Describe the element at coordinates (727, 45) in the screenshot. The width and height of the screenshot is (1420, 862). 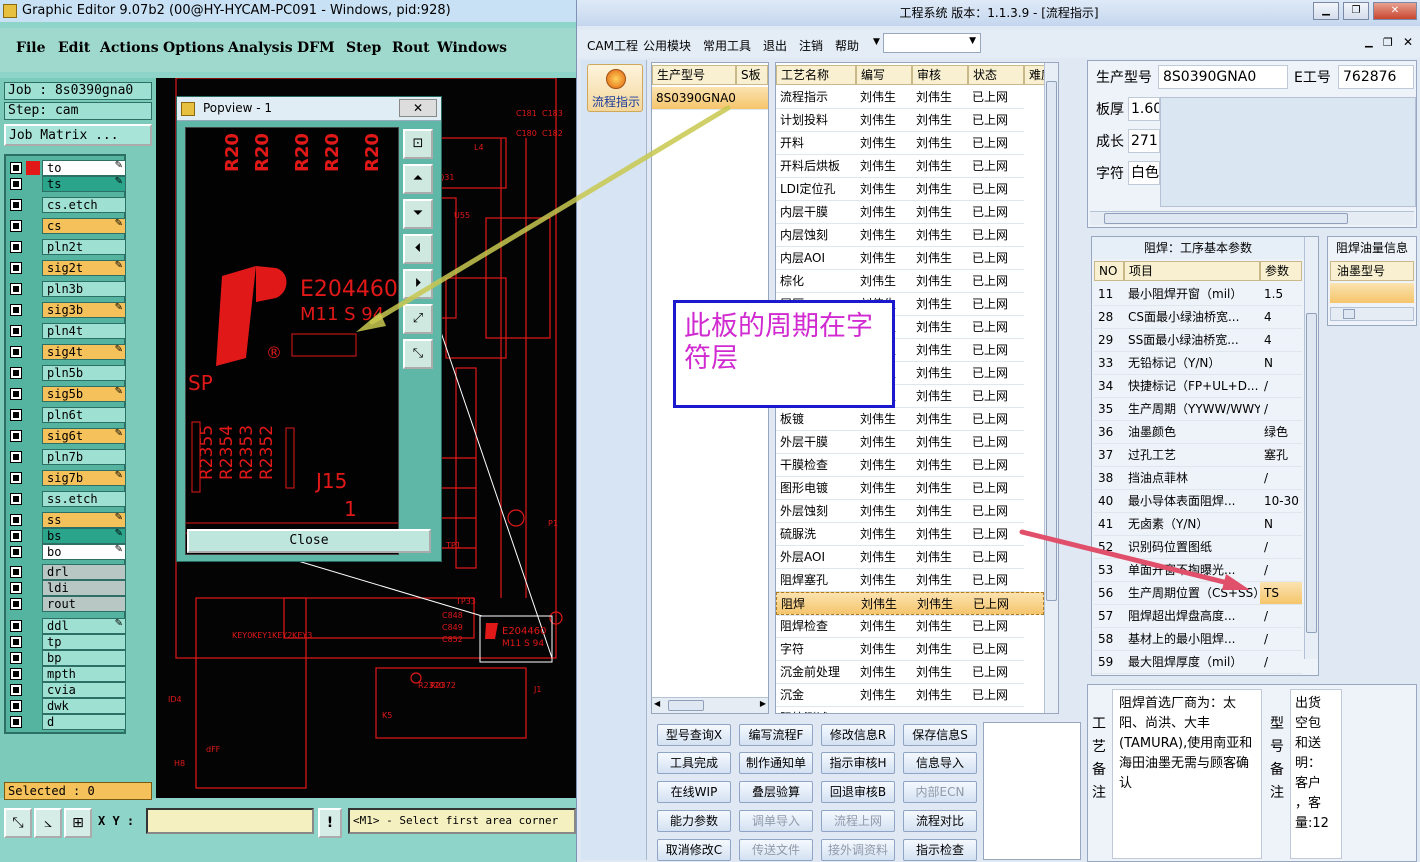
I see `menu-item: 常用工具` at that location.